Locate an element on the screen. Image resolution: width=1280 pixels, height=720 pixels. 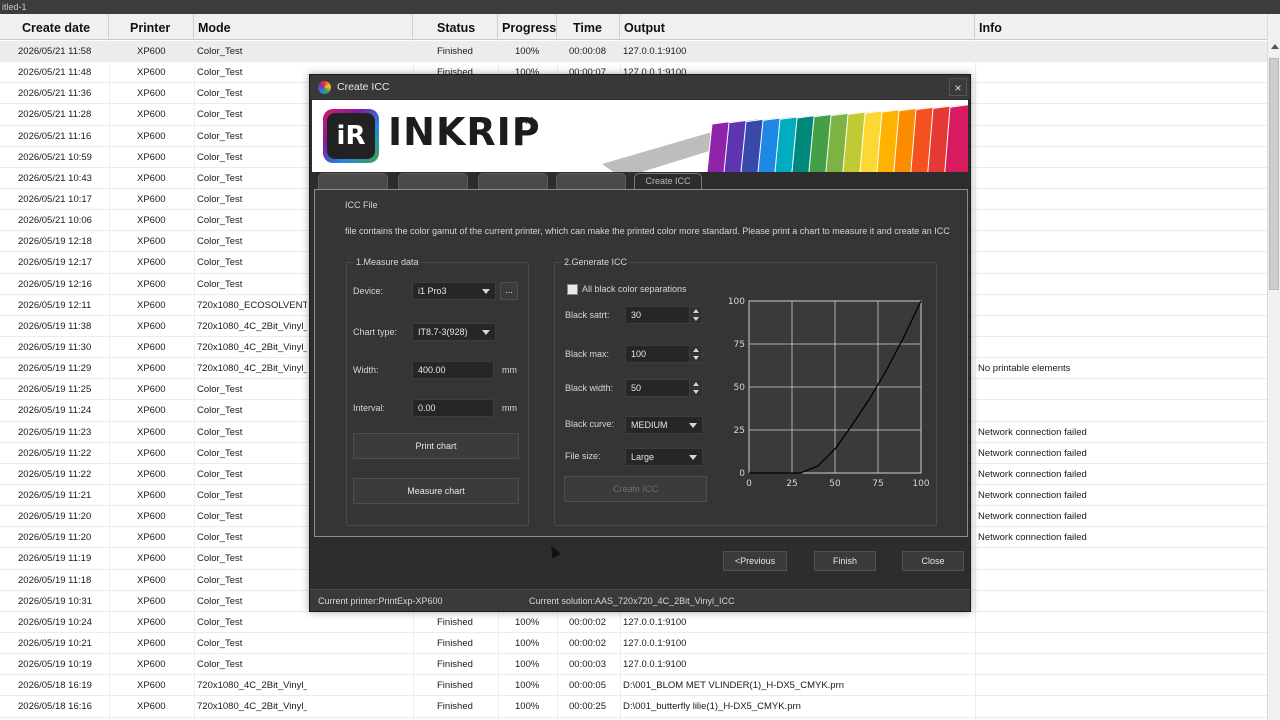
cell-output: D:\001_butterfly lilie(1)_H-DX5_CMYK.prn is located at coordinates (712, 707).